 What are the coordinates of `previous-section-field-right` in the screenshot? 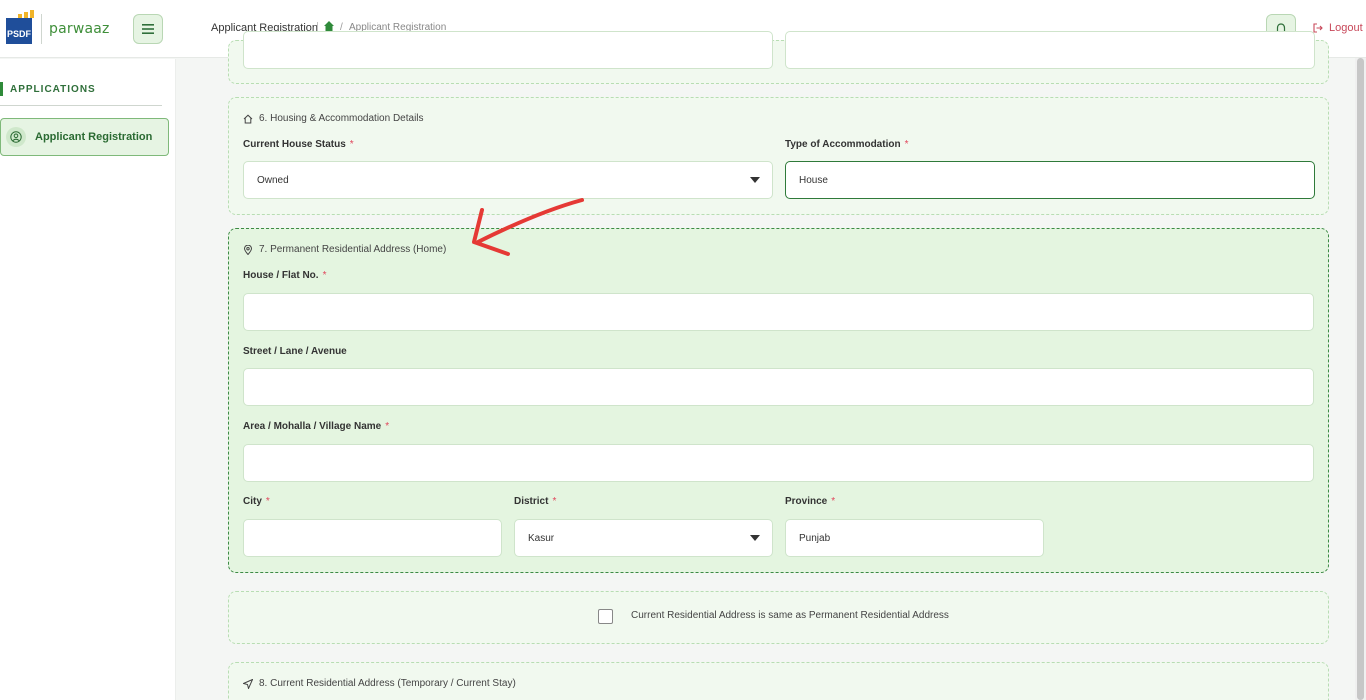 It's located at (1050, 50).